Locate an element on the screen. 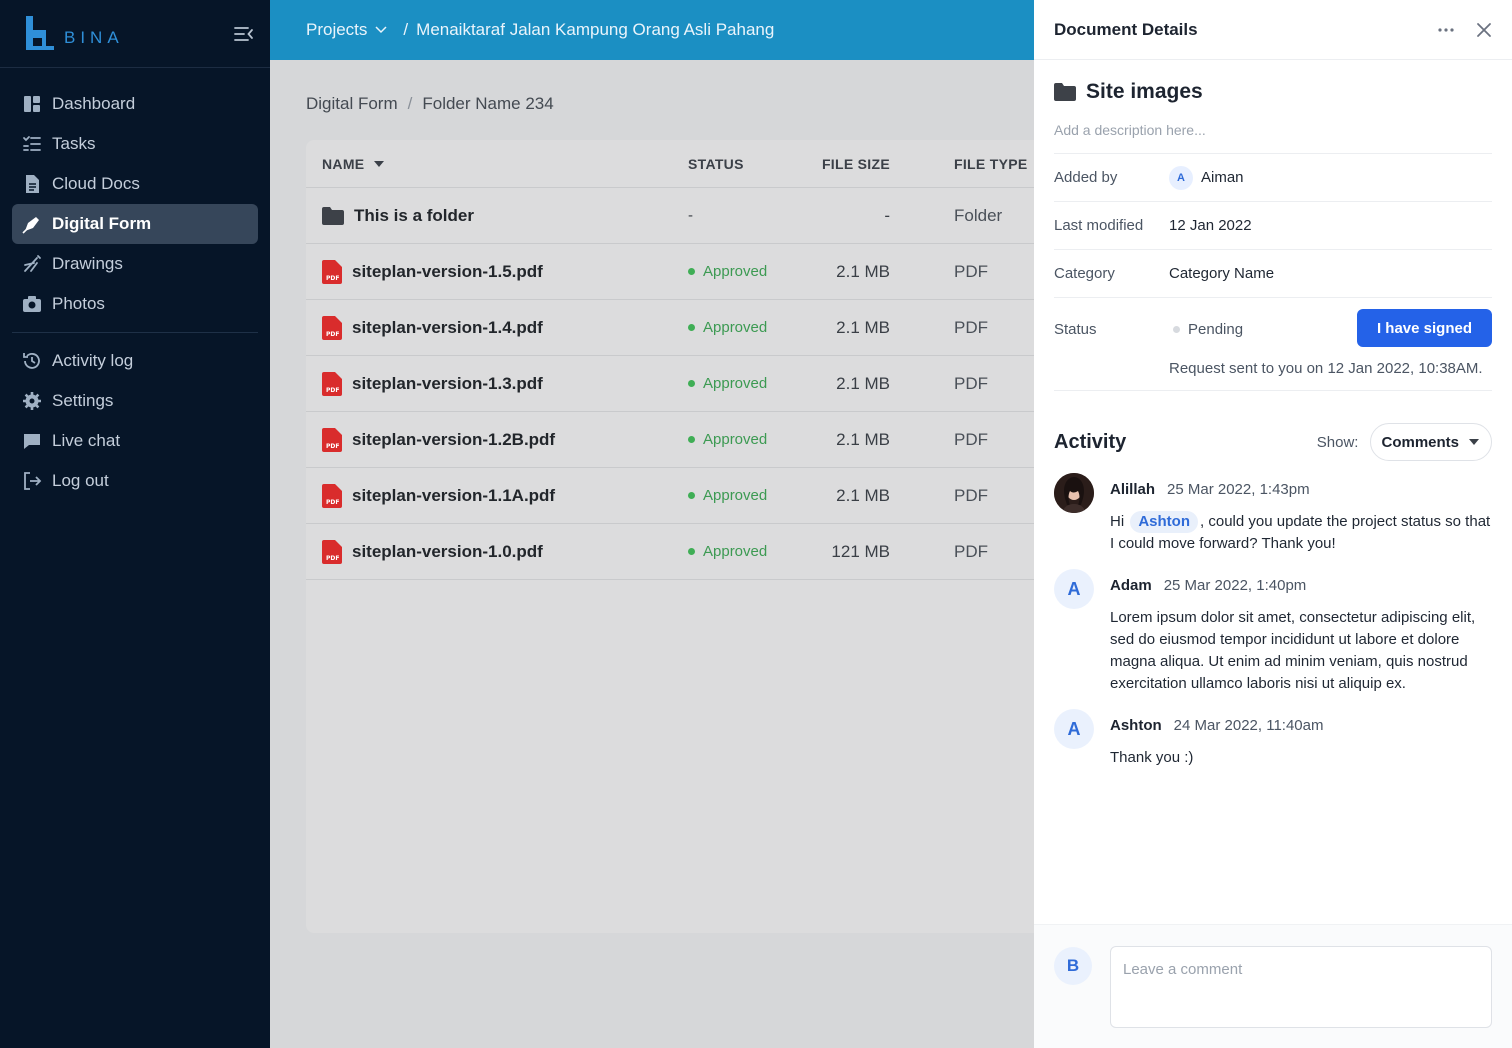  collapse-sidebar-button is located at coordinates (244, 34).